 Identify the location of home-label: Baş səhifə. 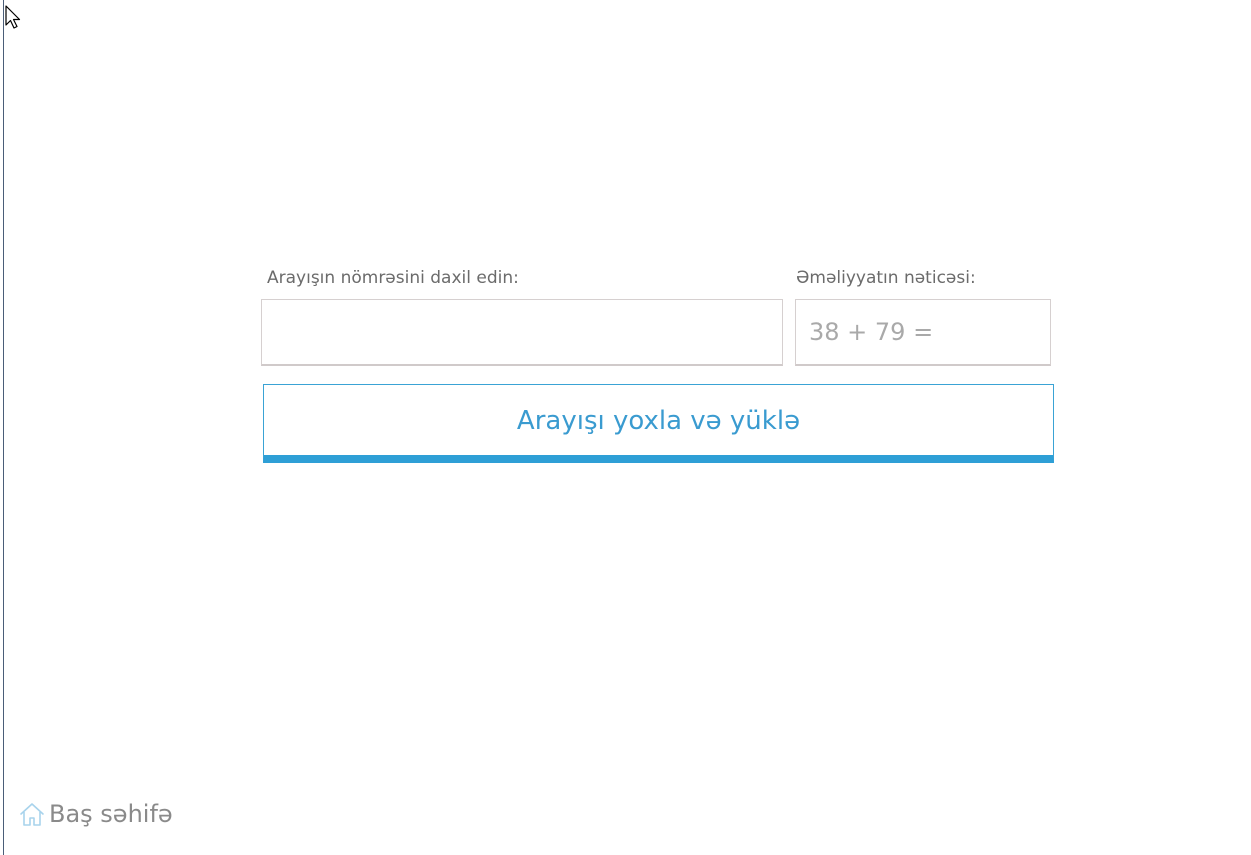
(111, 814).